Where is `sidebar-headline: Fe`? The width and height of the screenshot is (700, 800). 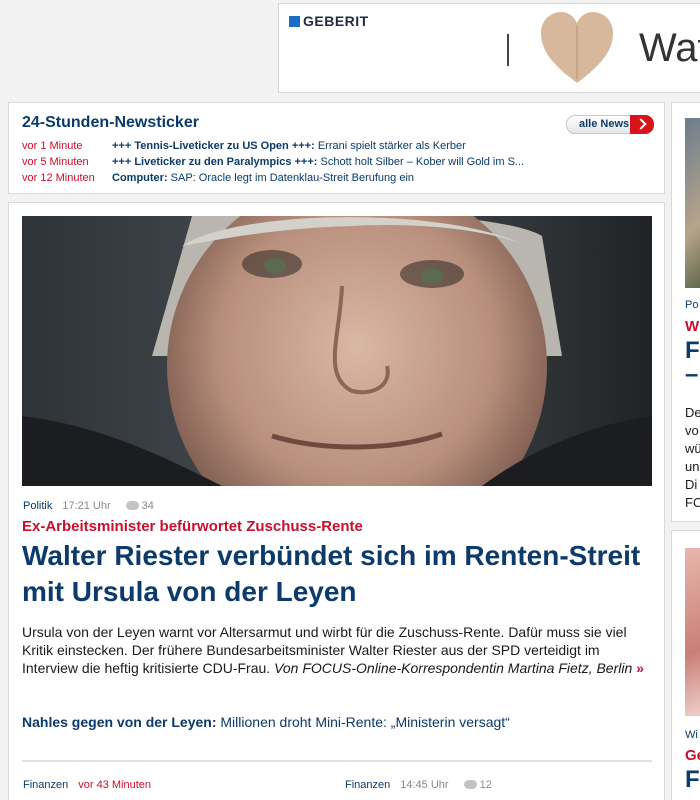 sidebar-headline: Fe is located at coordinates (692, 780).